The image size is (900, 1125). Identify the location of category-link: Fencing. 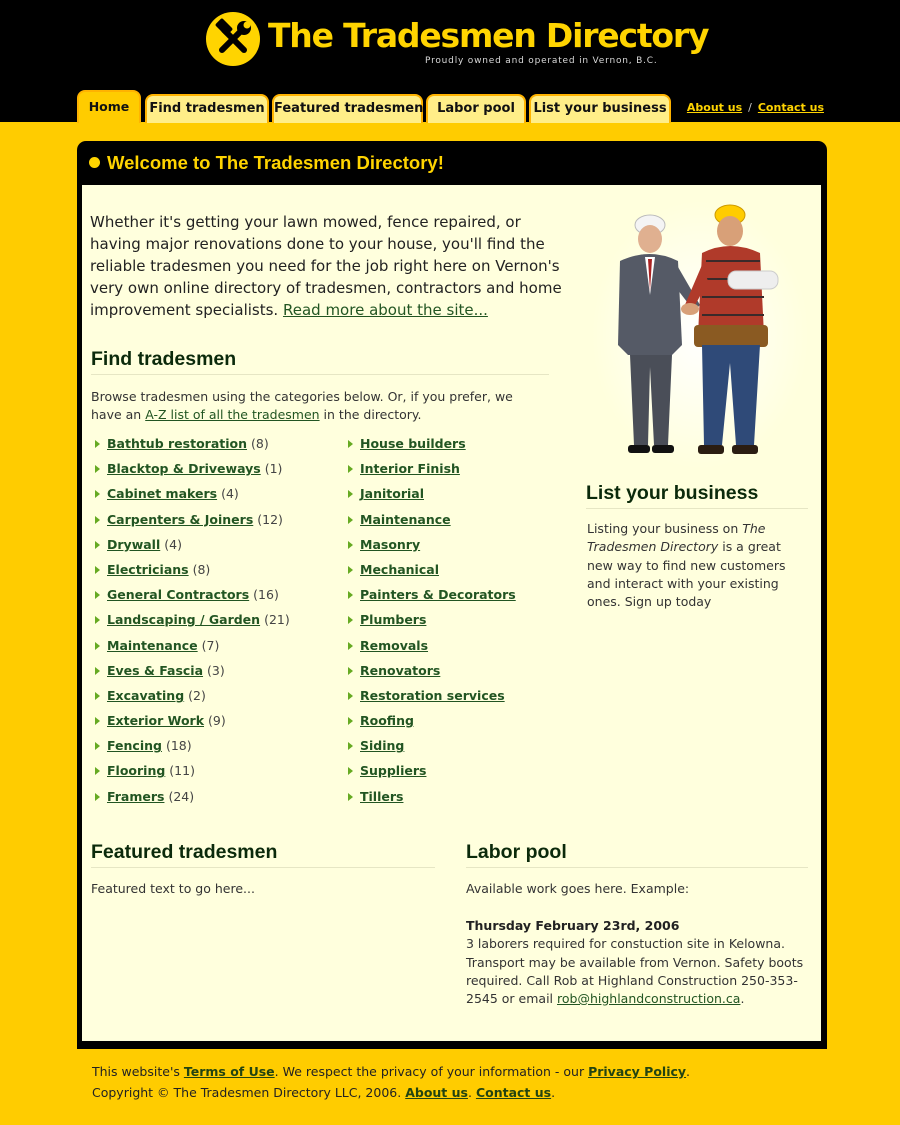
(134, 745).